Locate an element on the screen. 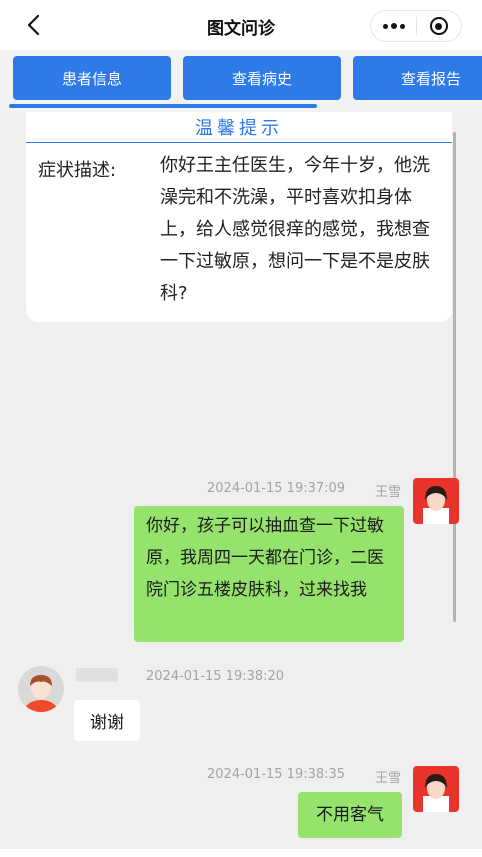 The height and width of the screenshot is (857, 482). nav-bar: 图文问诊 is located at coordinates (241, 25).